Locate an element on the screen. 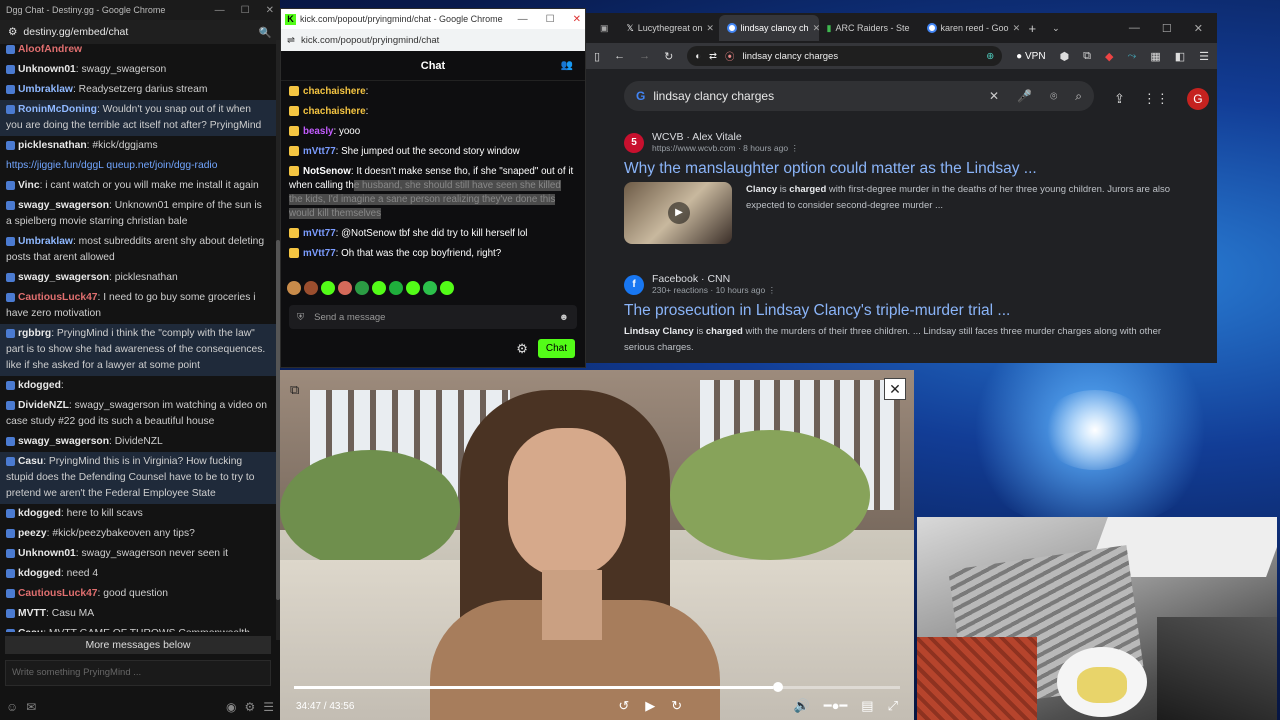  tab-arc: ▮ ARC Raiders - Ste is located at coordinates (869, 28).